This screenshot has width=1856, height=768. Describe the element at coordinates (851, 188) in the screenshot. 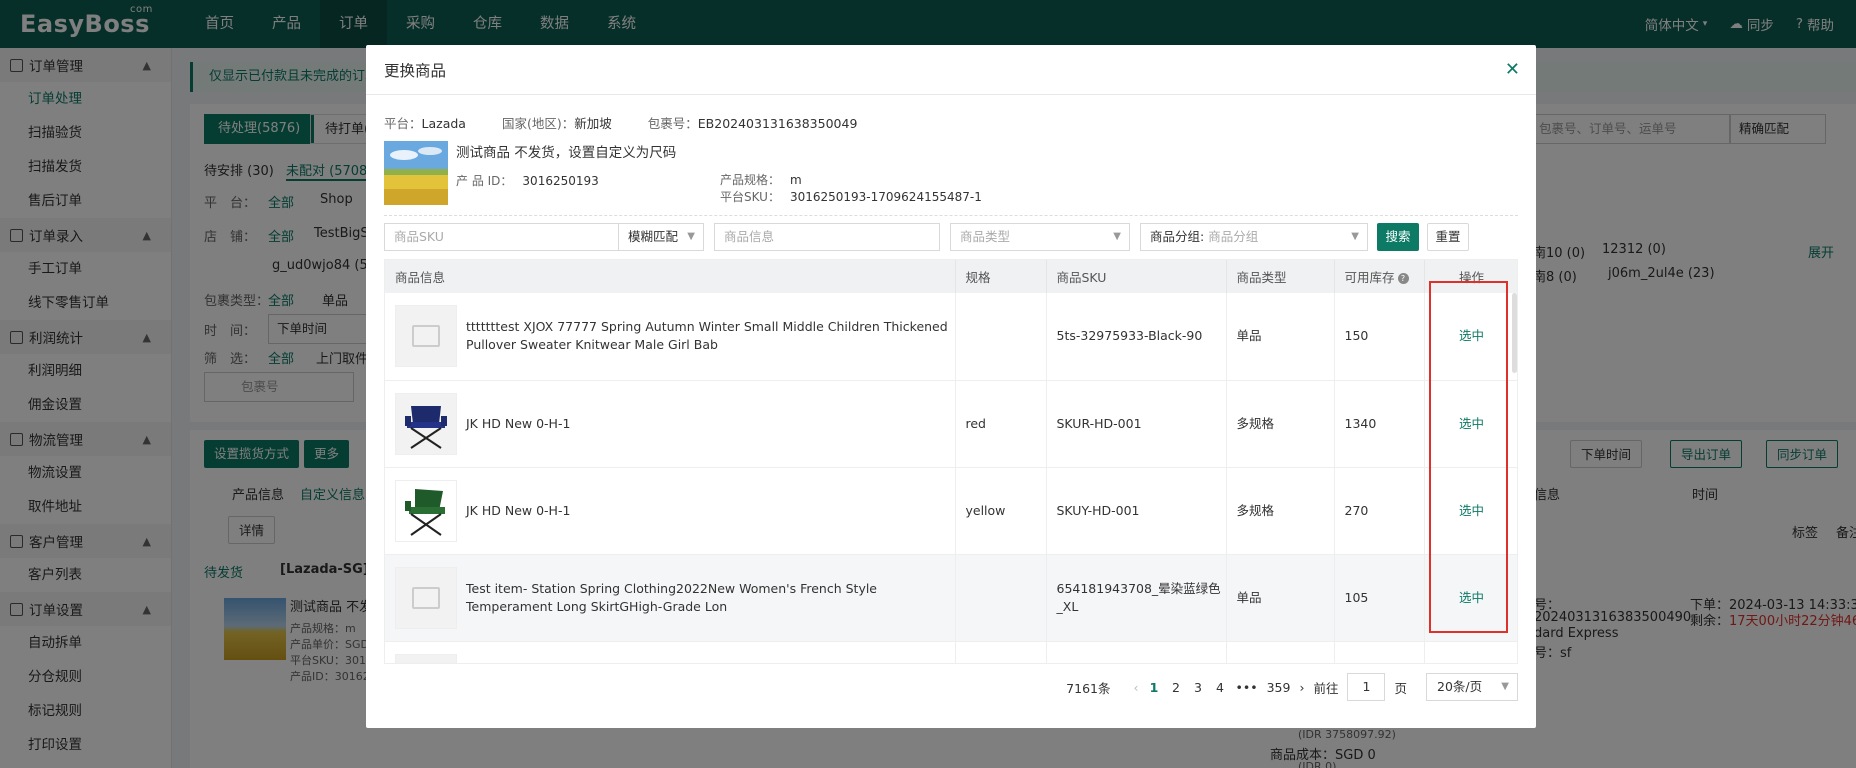

I see `current-product-spec: 产品规格： m 平台SKU： 3016250193-1709624155487-1` at that location.